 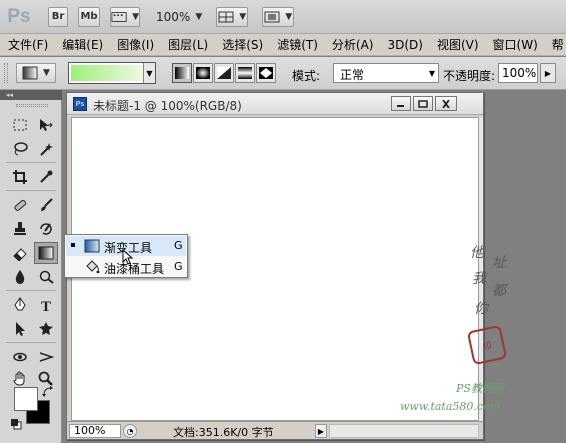 What do you see at coordinates (89, 16) in the screenshot?
I see `mini-bridge-button: Mb` at bounding box center [89, 16].